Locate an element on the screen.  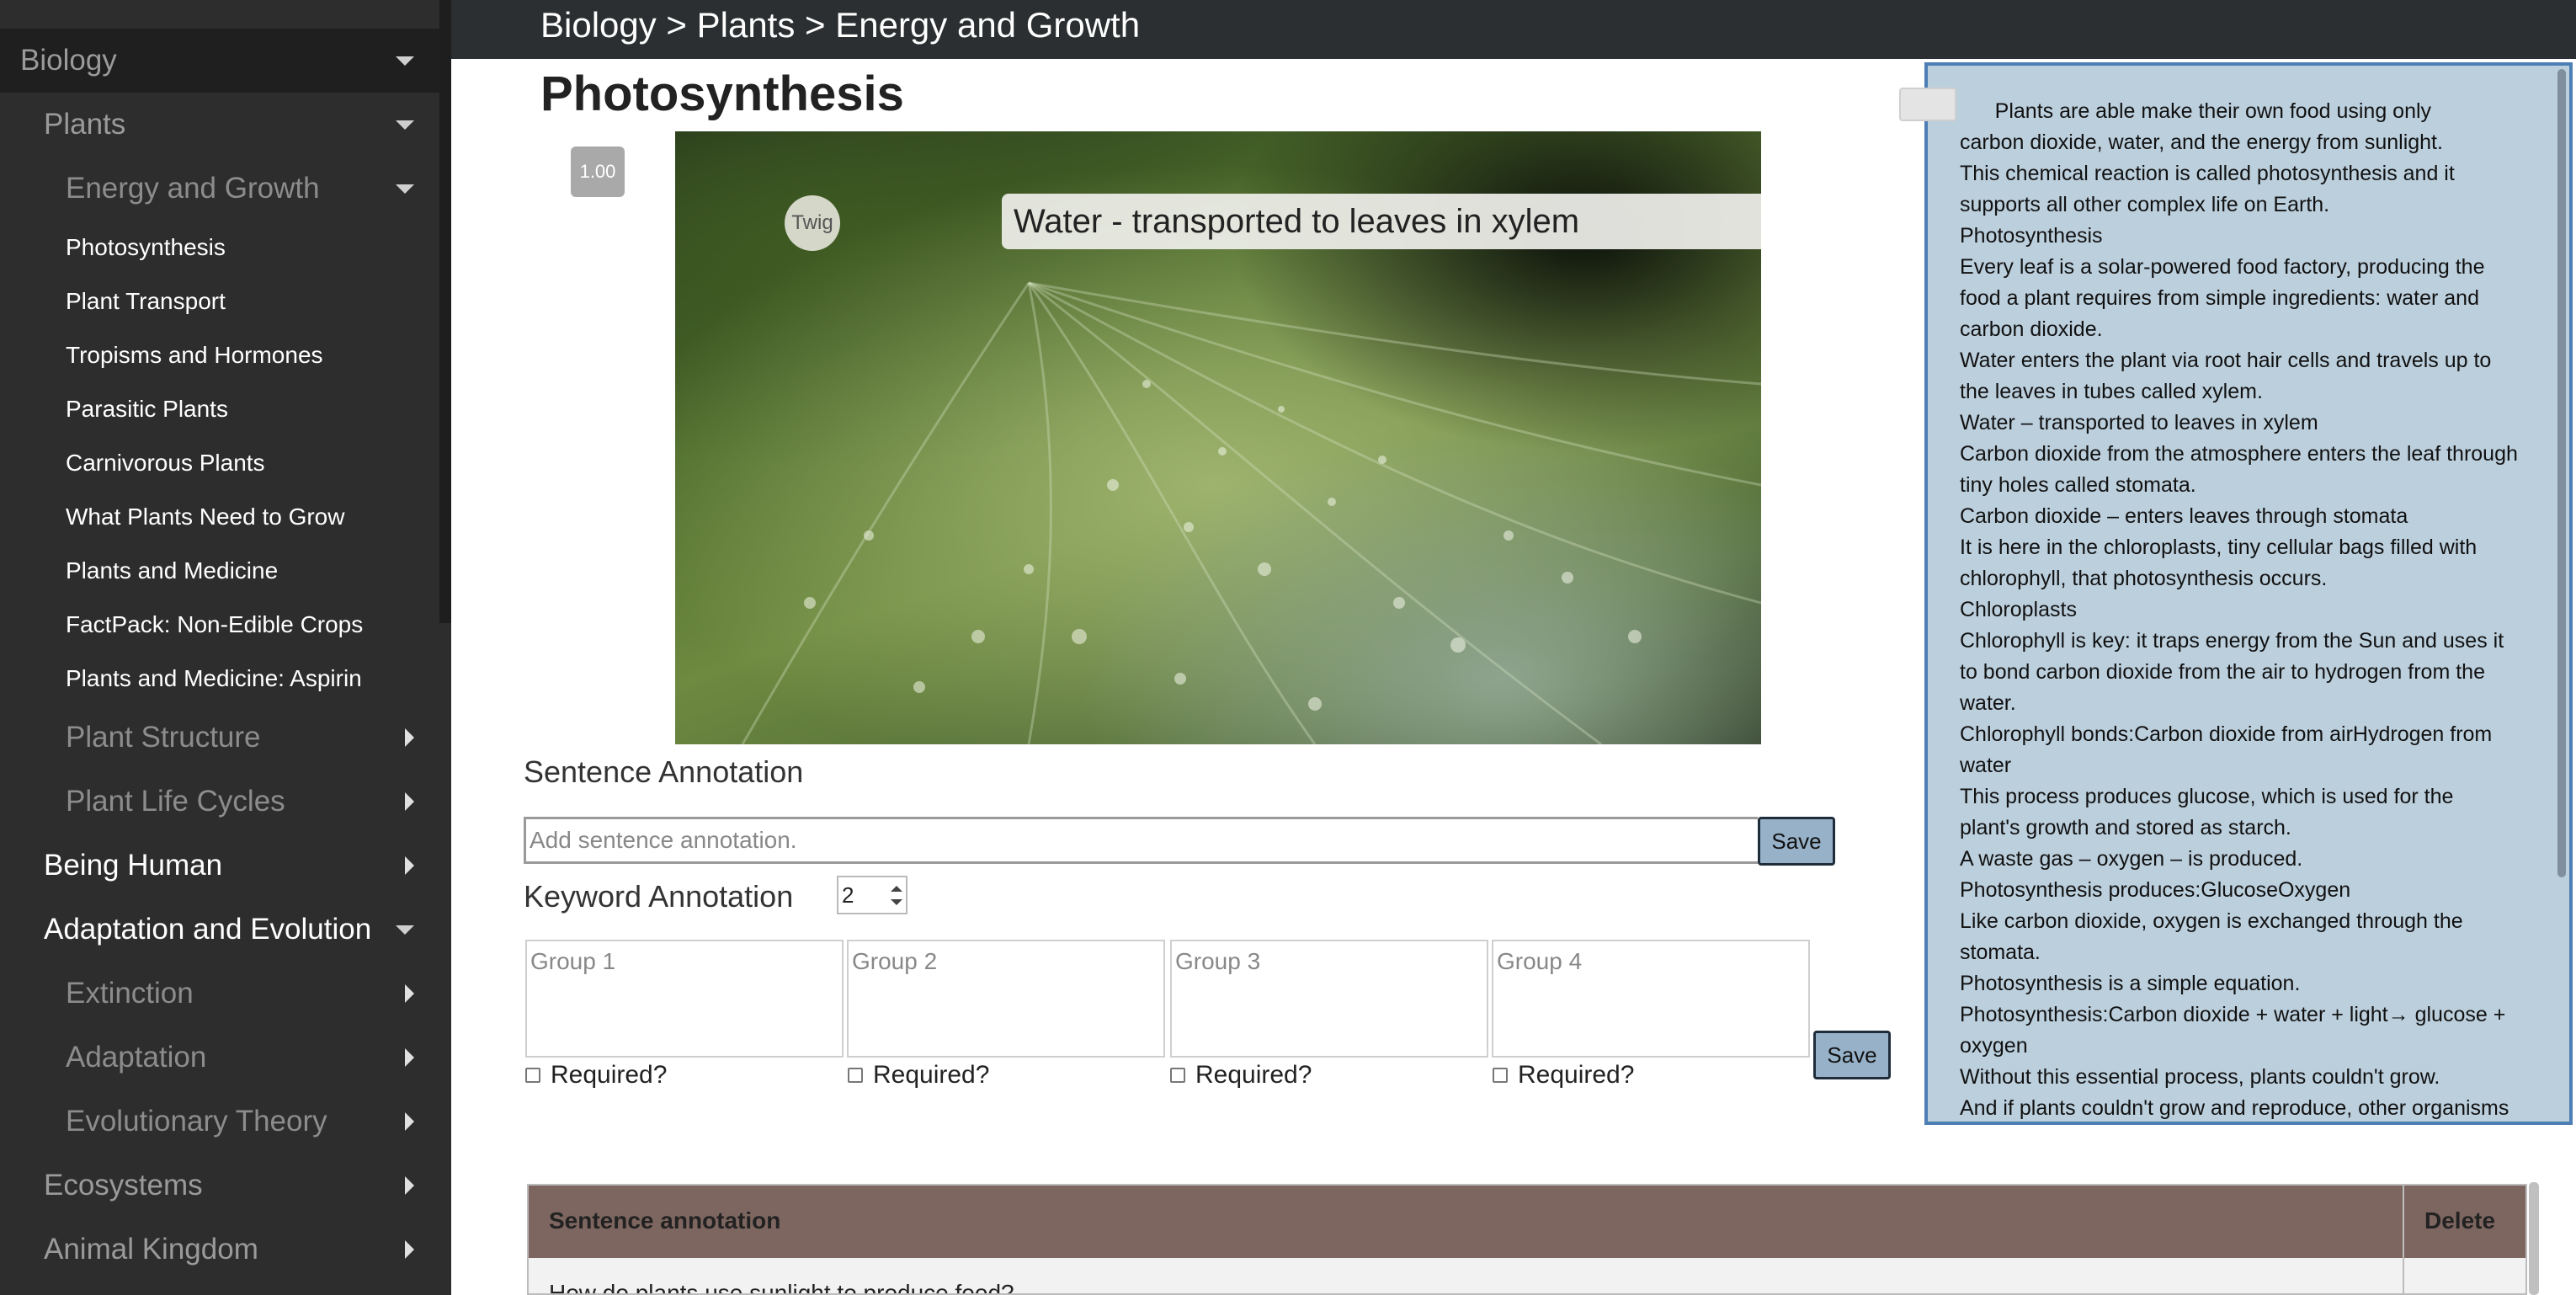
sidebar-item-label: Plant Life Cycles is located at coordinates (176, 801).